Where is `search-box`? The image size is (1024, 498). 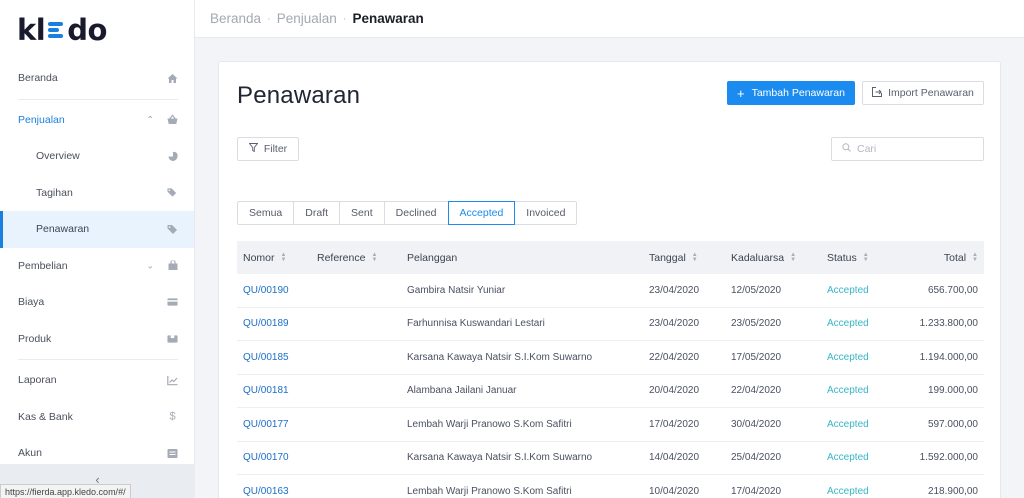
search-box is located at coordinates (907, 149).